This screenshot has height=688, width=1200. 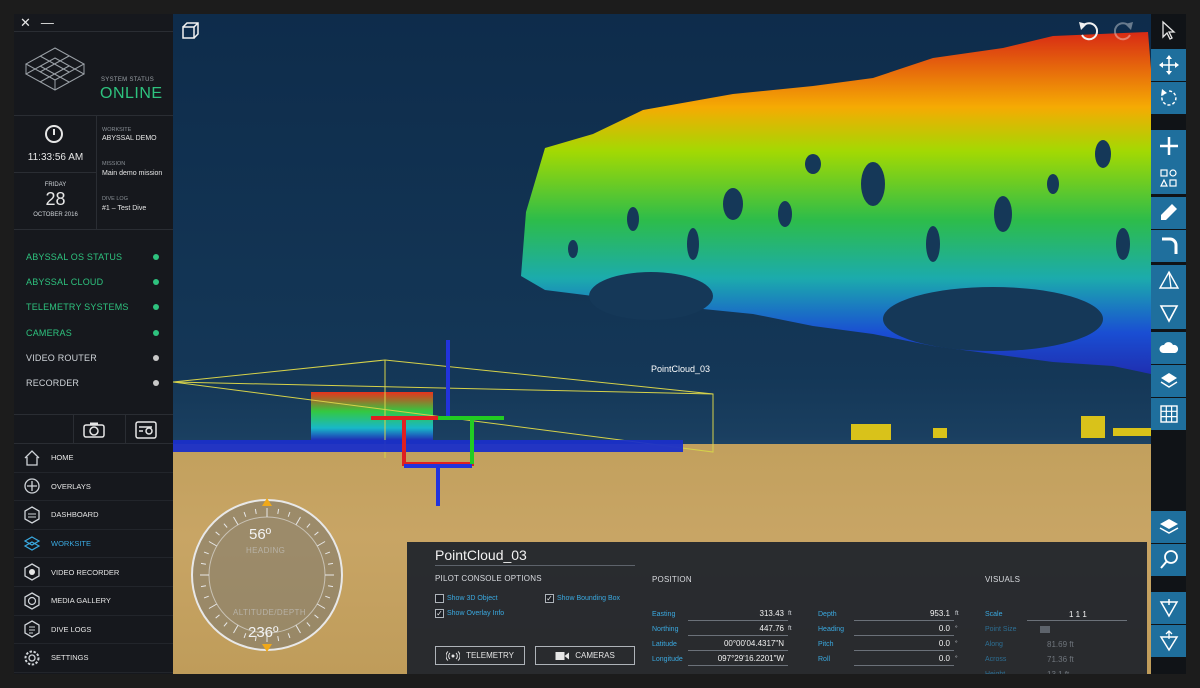 What do you see at coordinates (115, 199) in the screenshot?
I see `dive-log-label: DIVE LOG` at bounding box center [115, 199].